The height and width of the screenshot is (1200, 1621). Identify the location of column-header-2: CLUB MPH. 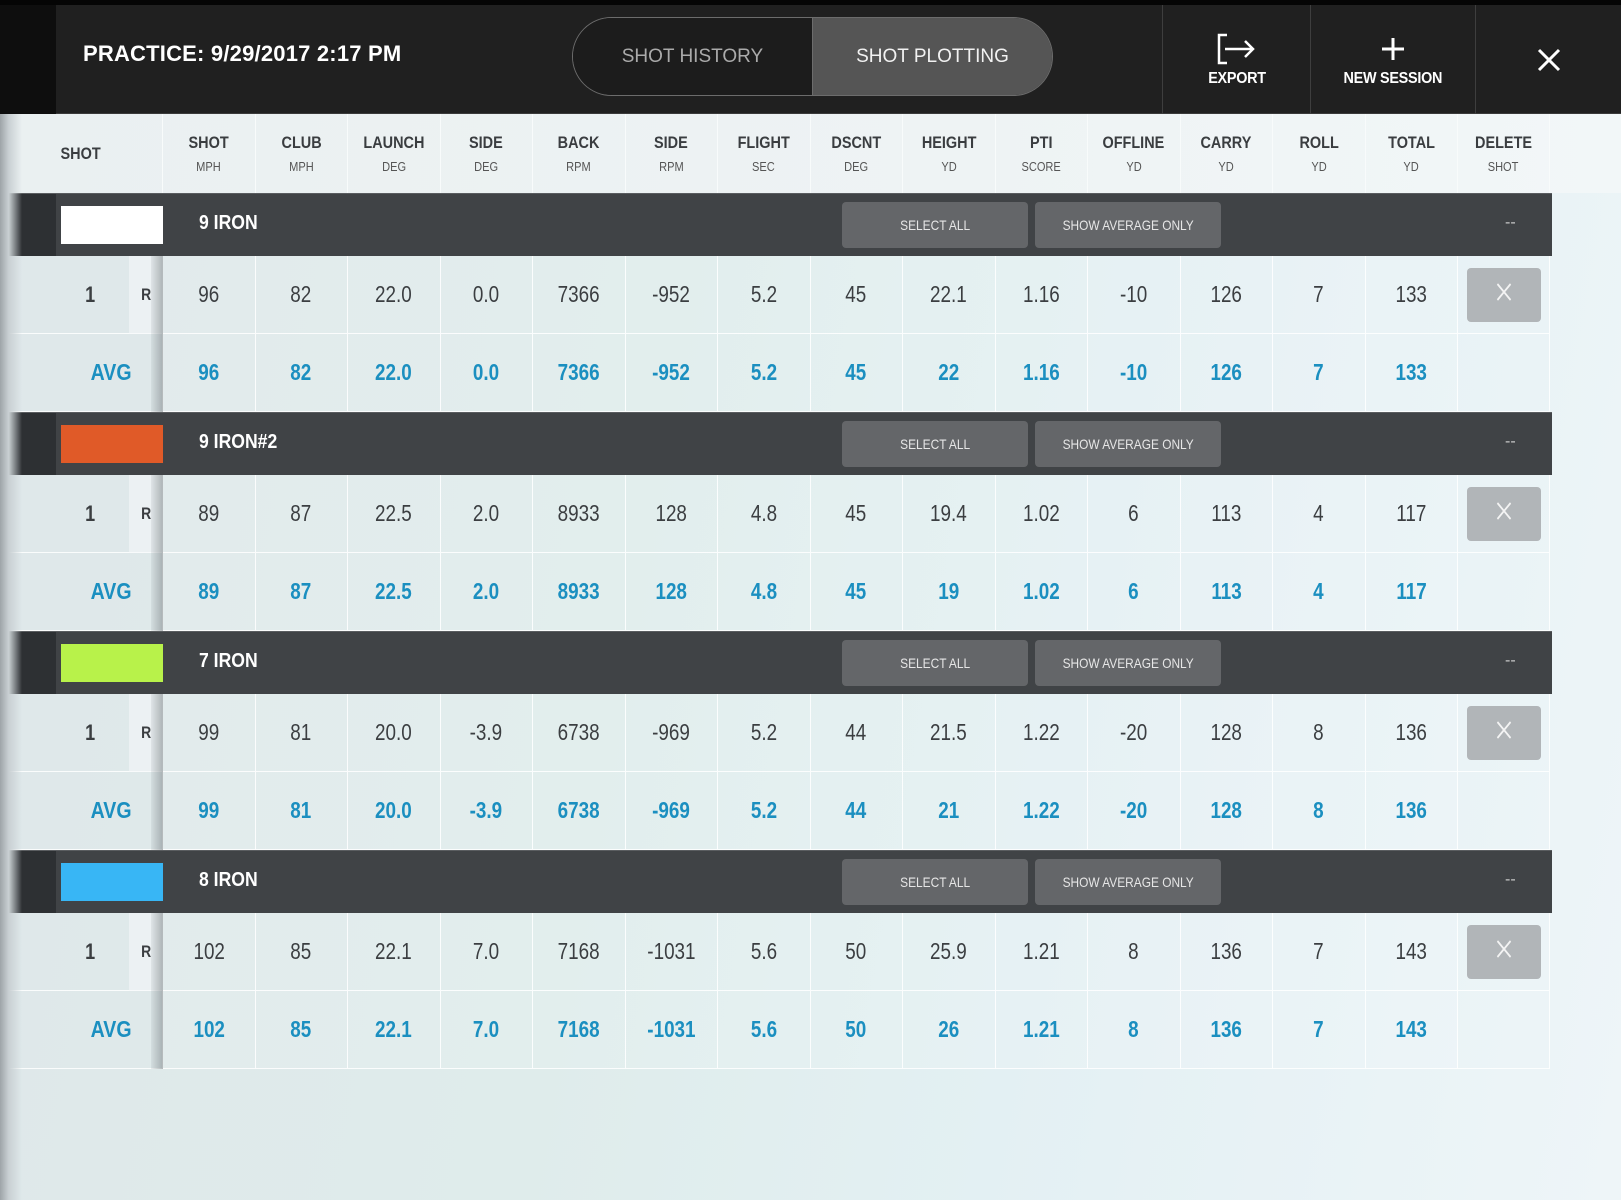
(302, 153).